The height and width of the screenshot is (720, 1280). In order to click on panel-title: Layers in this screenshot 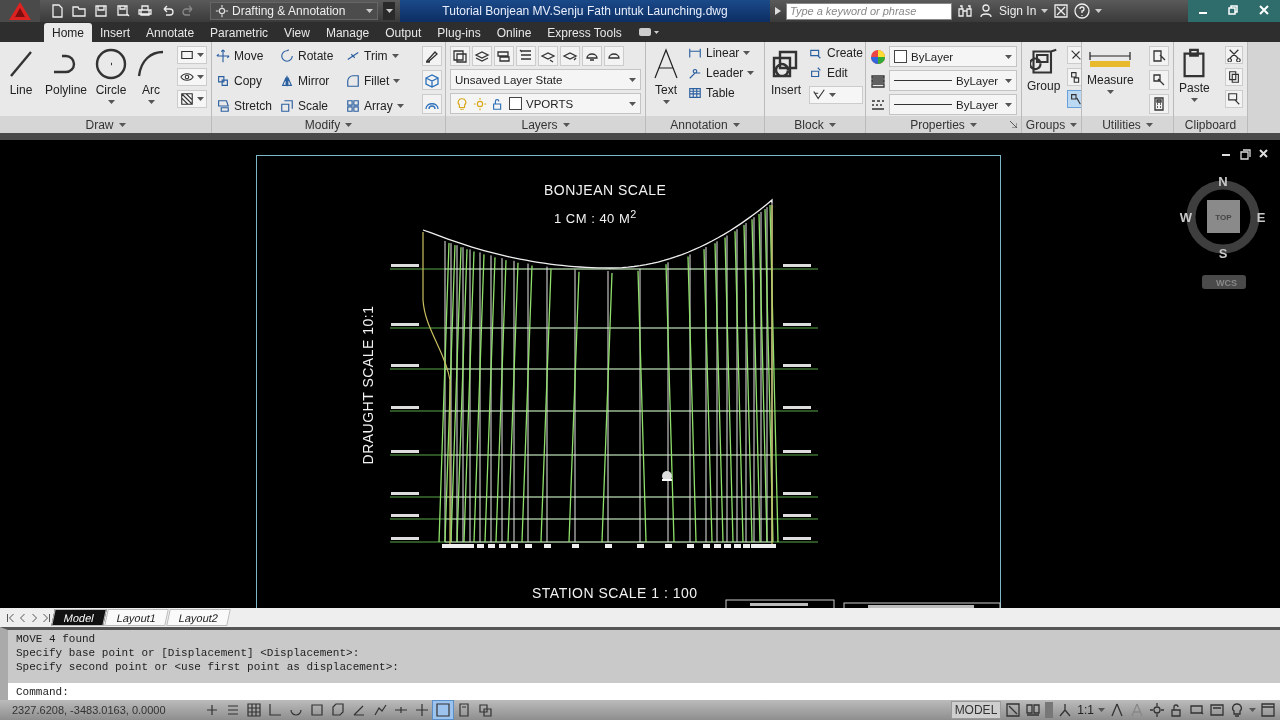, I will do `click(539, 124)`.